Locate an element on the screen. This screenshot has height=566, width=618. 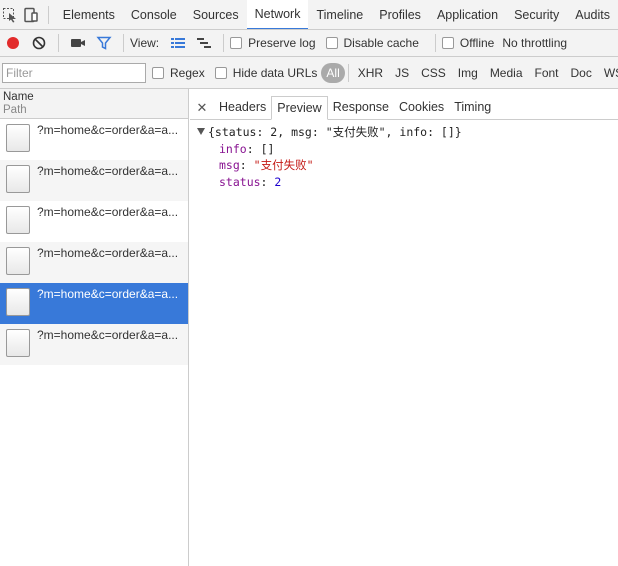
tab-security: Security is located at coordinates (536, 14).